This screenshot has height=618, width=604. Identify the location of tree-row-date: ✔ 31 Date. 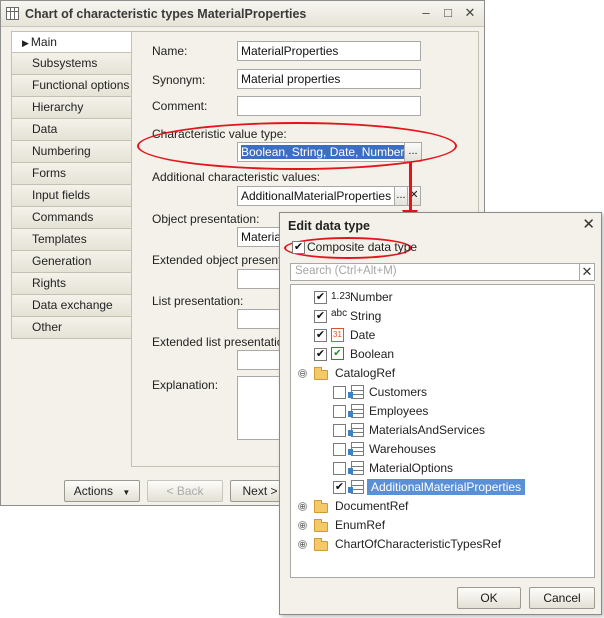
(441, 336).